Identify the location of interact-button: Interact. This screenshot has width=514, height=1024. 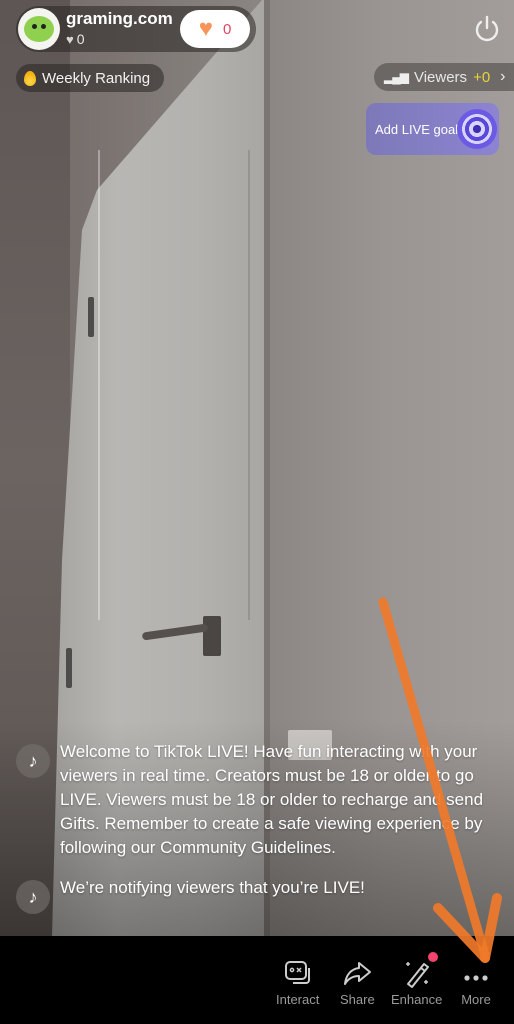
(297, 981).